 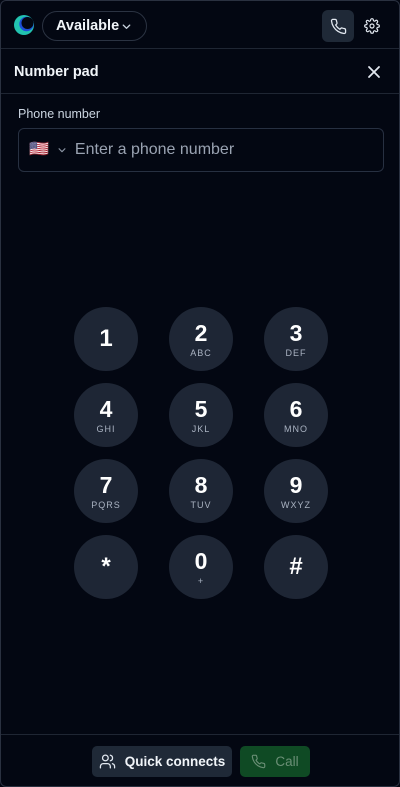 I want to click on users-icon, so click(x=107, y=761).